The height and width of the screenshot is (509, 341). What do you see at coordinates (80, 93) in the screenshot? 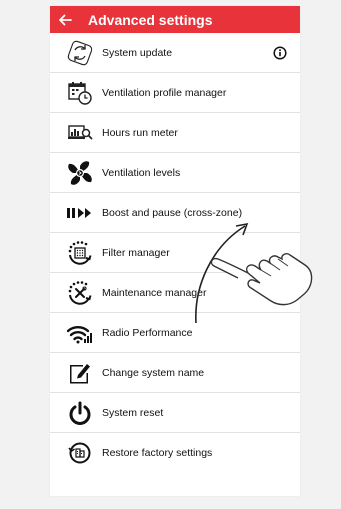
I see `calendar-clock-icon` at bounding box center [80, 93].